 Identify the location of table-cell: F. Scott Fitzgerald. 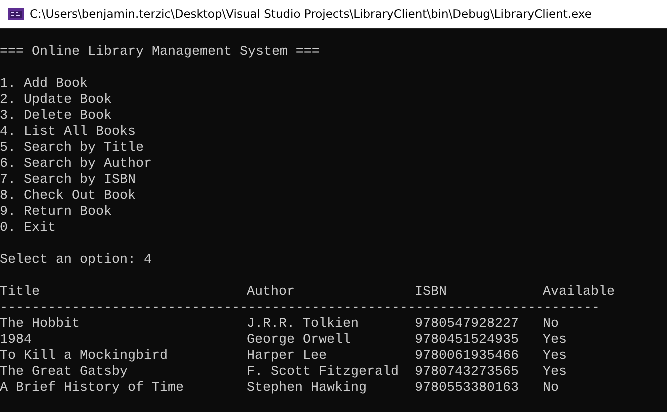
(323, 373).